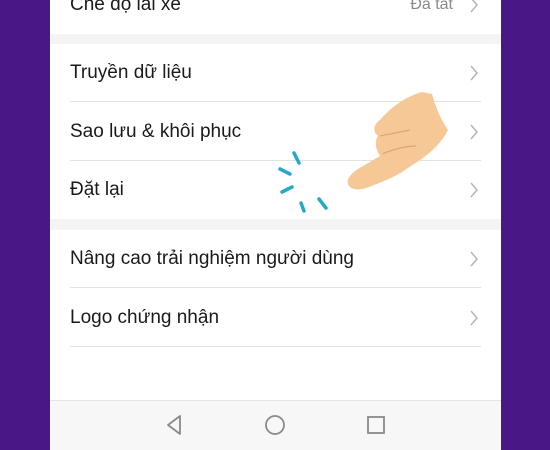 The height and width of the screenshot is (450, 550). I want to click on row-label: Chế độ lái xe, so click(125, 7).